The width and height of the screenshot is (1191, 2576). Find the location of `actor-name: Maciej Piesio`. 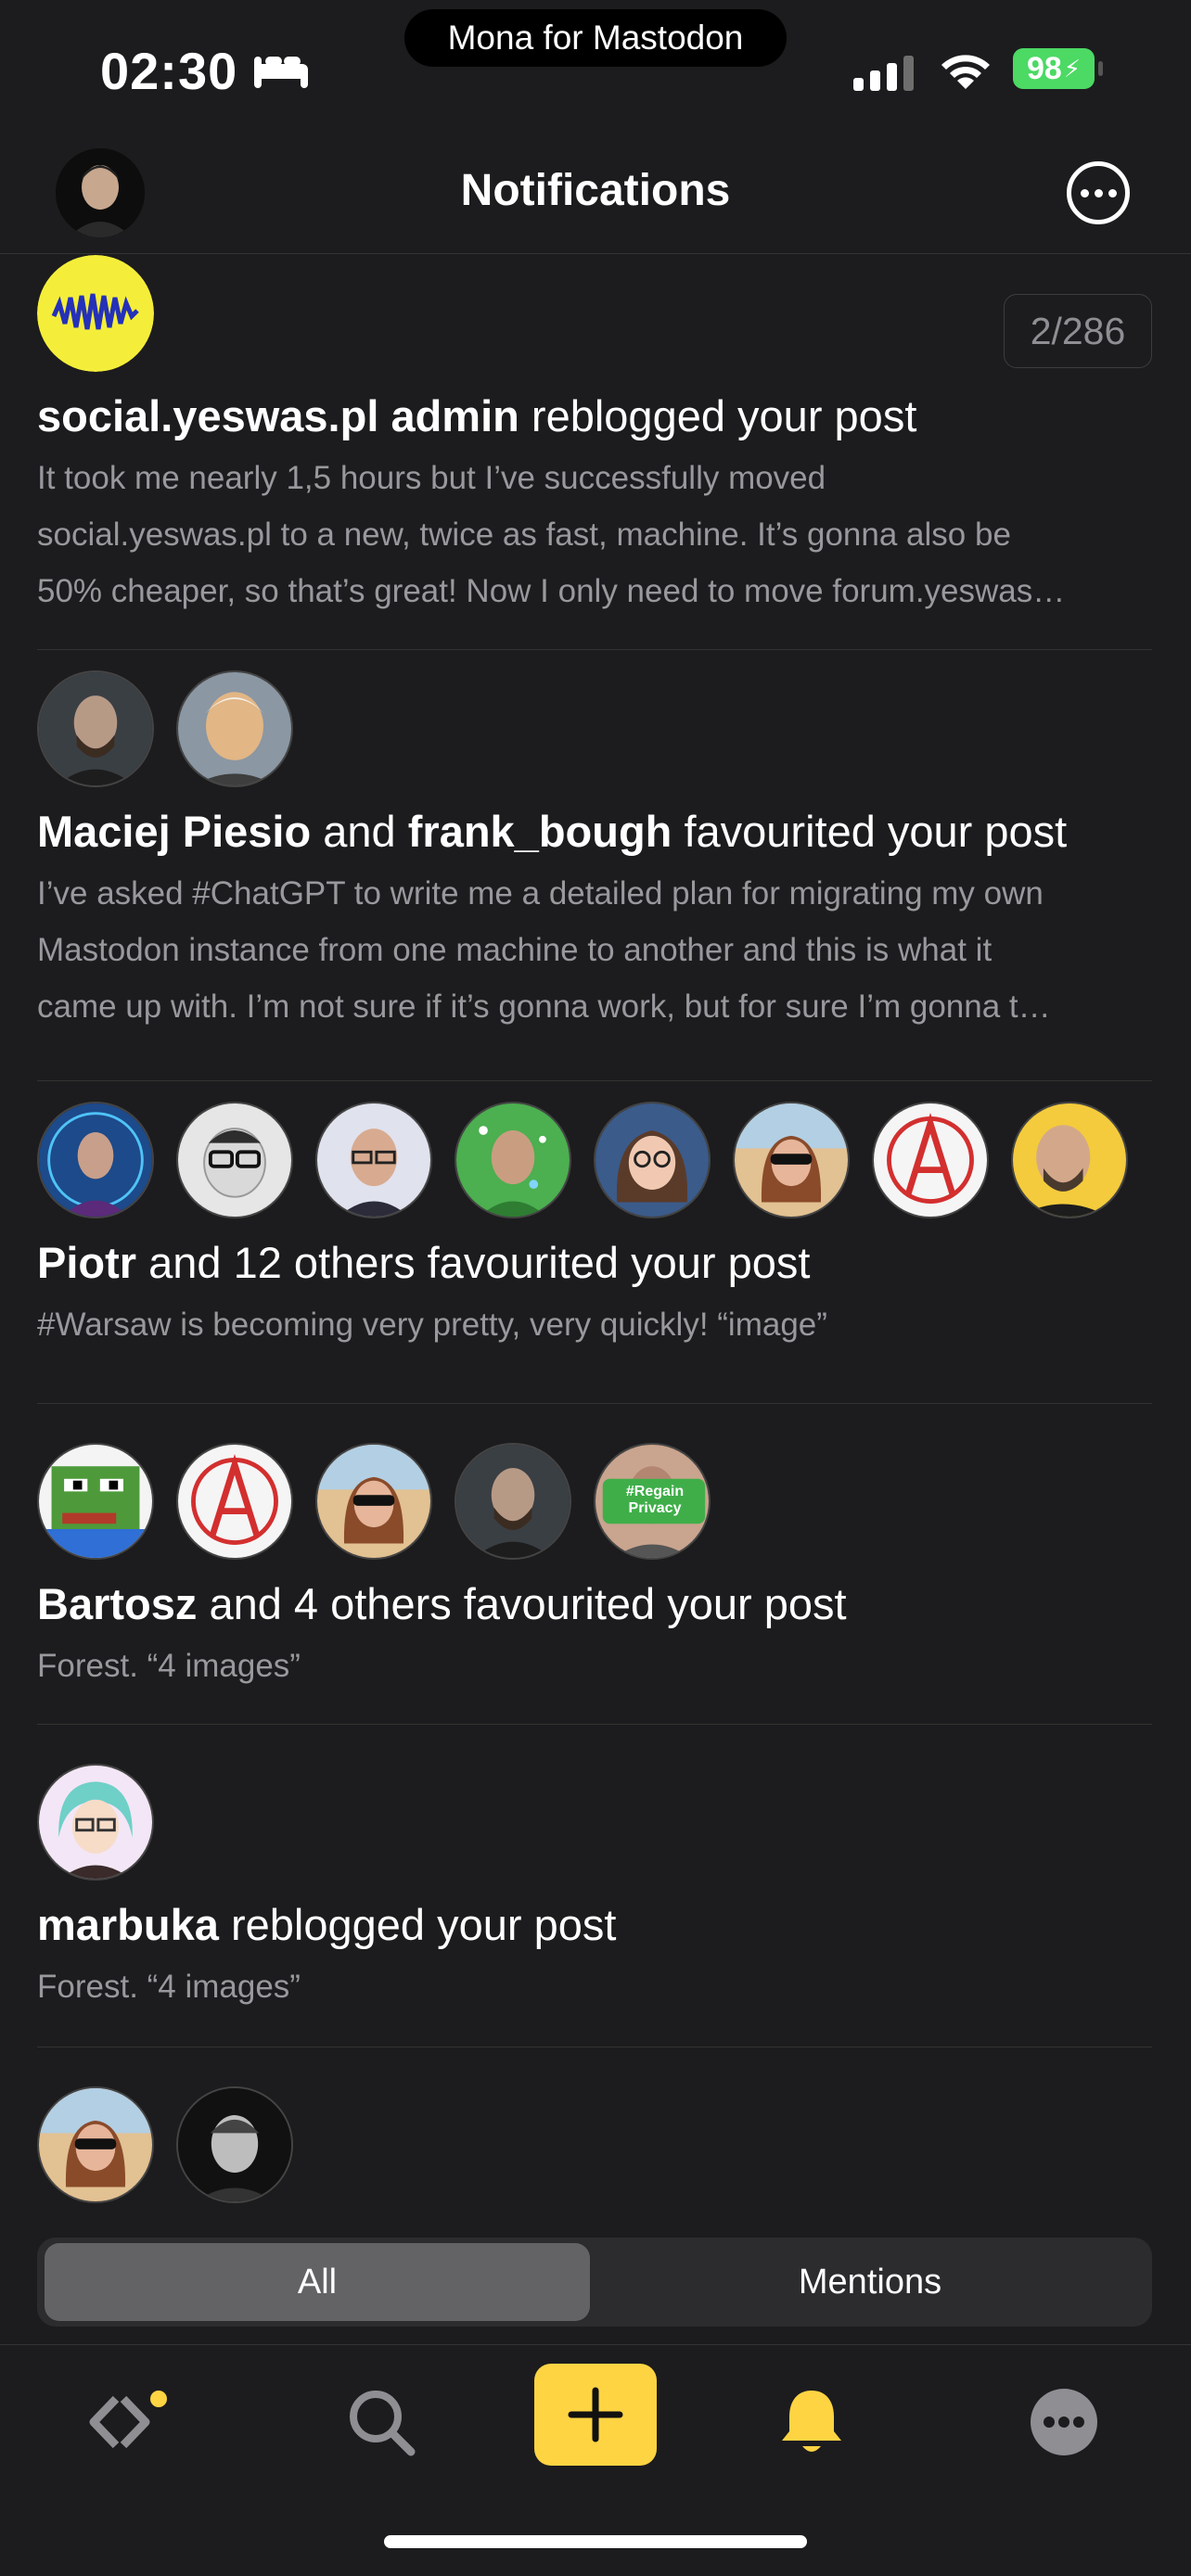

actor-name: Maciej Piesio is located at coordinates (174, 831).